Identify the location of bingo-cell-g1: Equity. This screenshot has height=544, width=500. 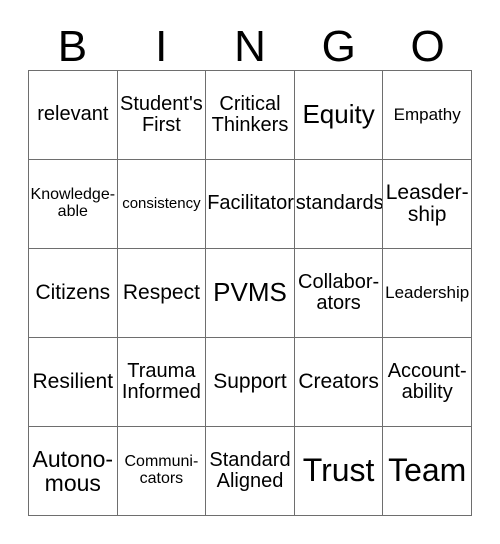
(338, 115).